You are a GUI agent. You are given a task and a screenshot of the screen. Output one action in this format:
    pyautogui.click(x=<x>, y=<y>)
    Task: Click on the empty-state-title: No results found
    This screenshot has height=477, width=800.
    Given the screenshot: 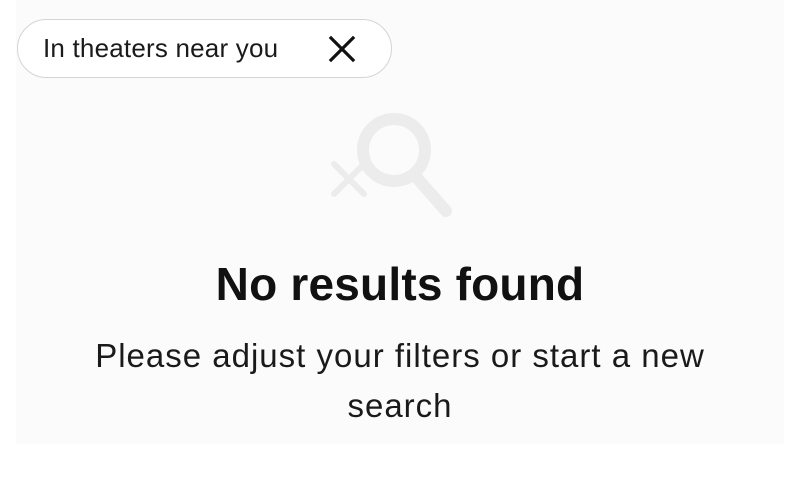 What is the action you would take?
    pyautogui.click(x=400, y=284)
    